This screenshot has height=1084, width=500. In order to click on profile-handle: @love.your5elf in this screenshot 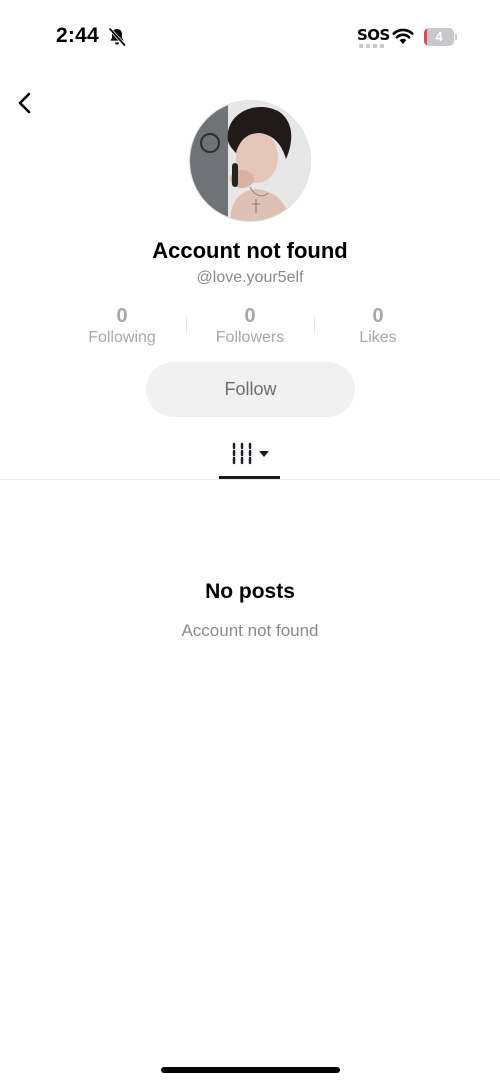, I will do `click(250, 277)`.